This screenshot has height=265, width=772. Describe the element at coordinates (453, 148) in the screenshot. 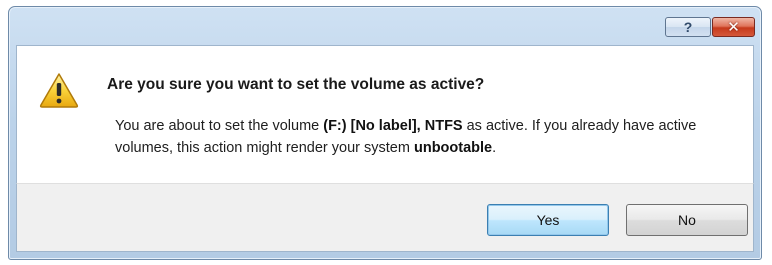

I see `warning-emphasis: unbootable` at that location.